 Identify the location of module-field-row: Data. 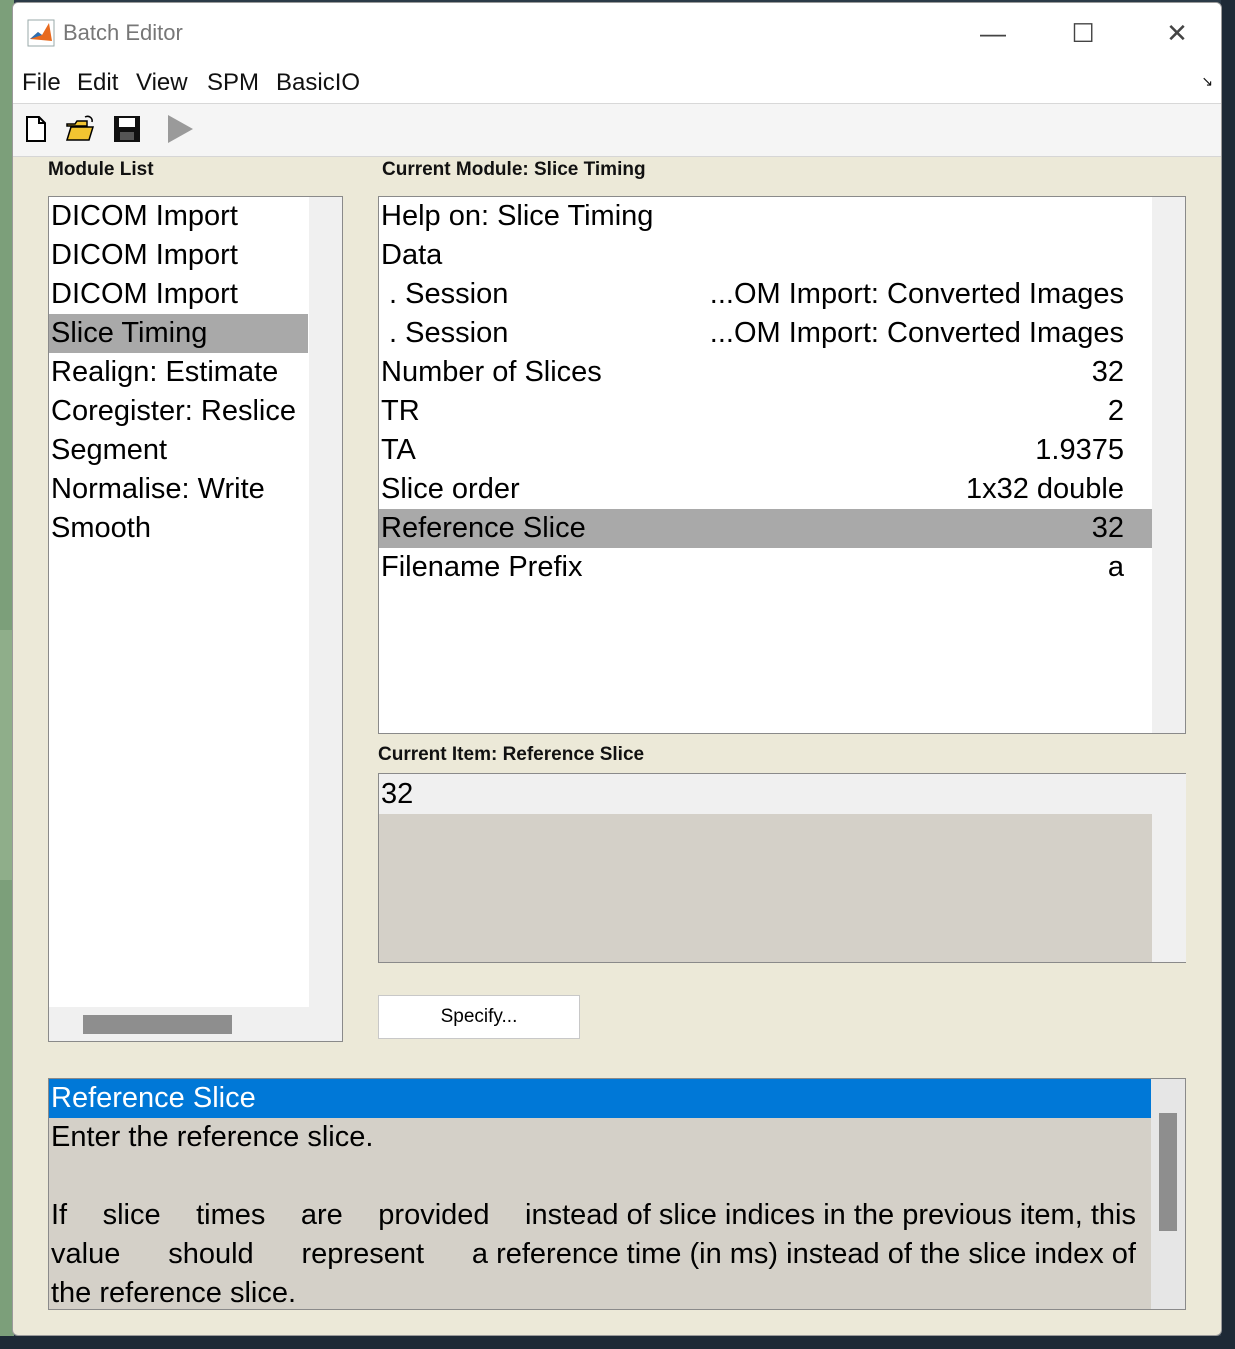
(765, 255).